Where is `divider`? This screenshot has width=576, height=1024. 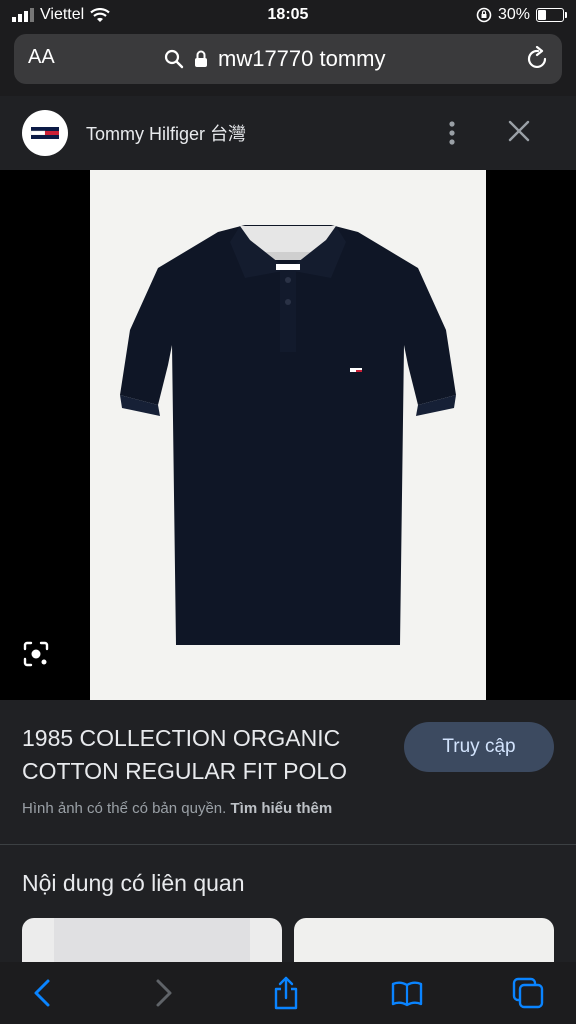 divider is located at coordinates (288, 844).